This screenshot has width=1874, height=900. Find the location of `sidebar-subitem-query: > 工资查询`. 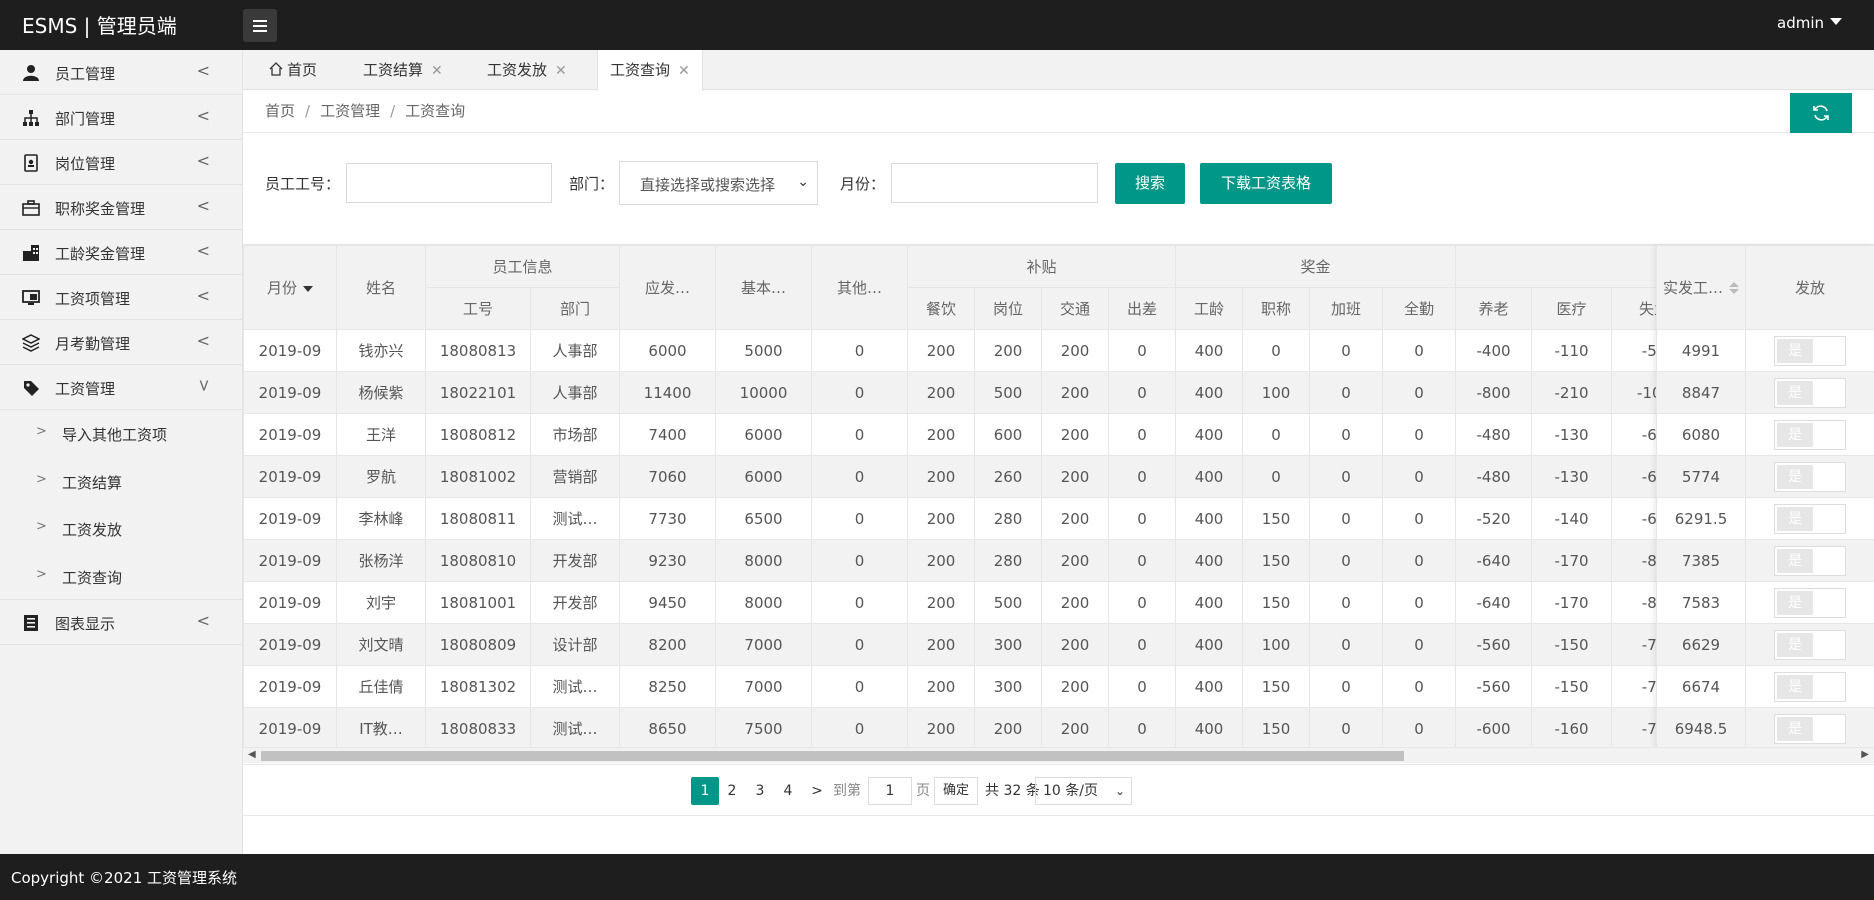

sidebar-subitem-query: > 工资查询 is located at coordinates (121, 576).